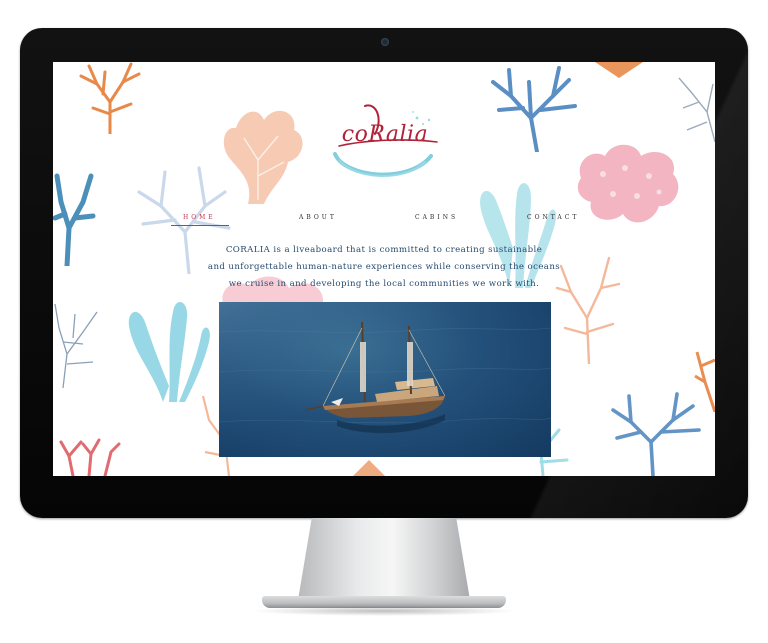  Describe the element at coordinates (76, 345) in the screenshot. I see `coral-gray-left-icon` at that location.